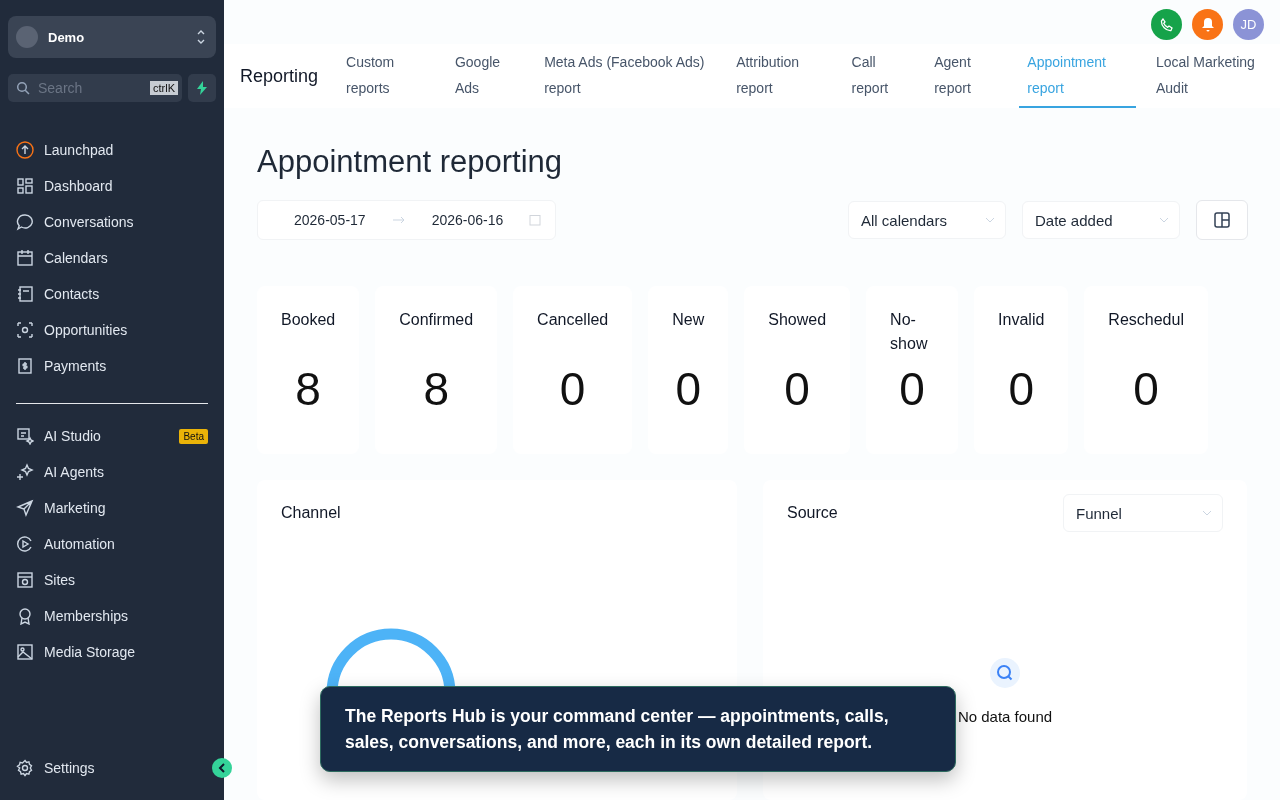  Describe the element at coordinates (812, 513) in the screenshot. I see `panel-title: Source` at that location.